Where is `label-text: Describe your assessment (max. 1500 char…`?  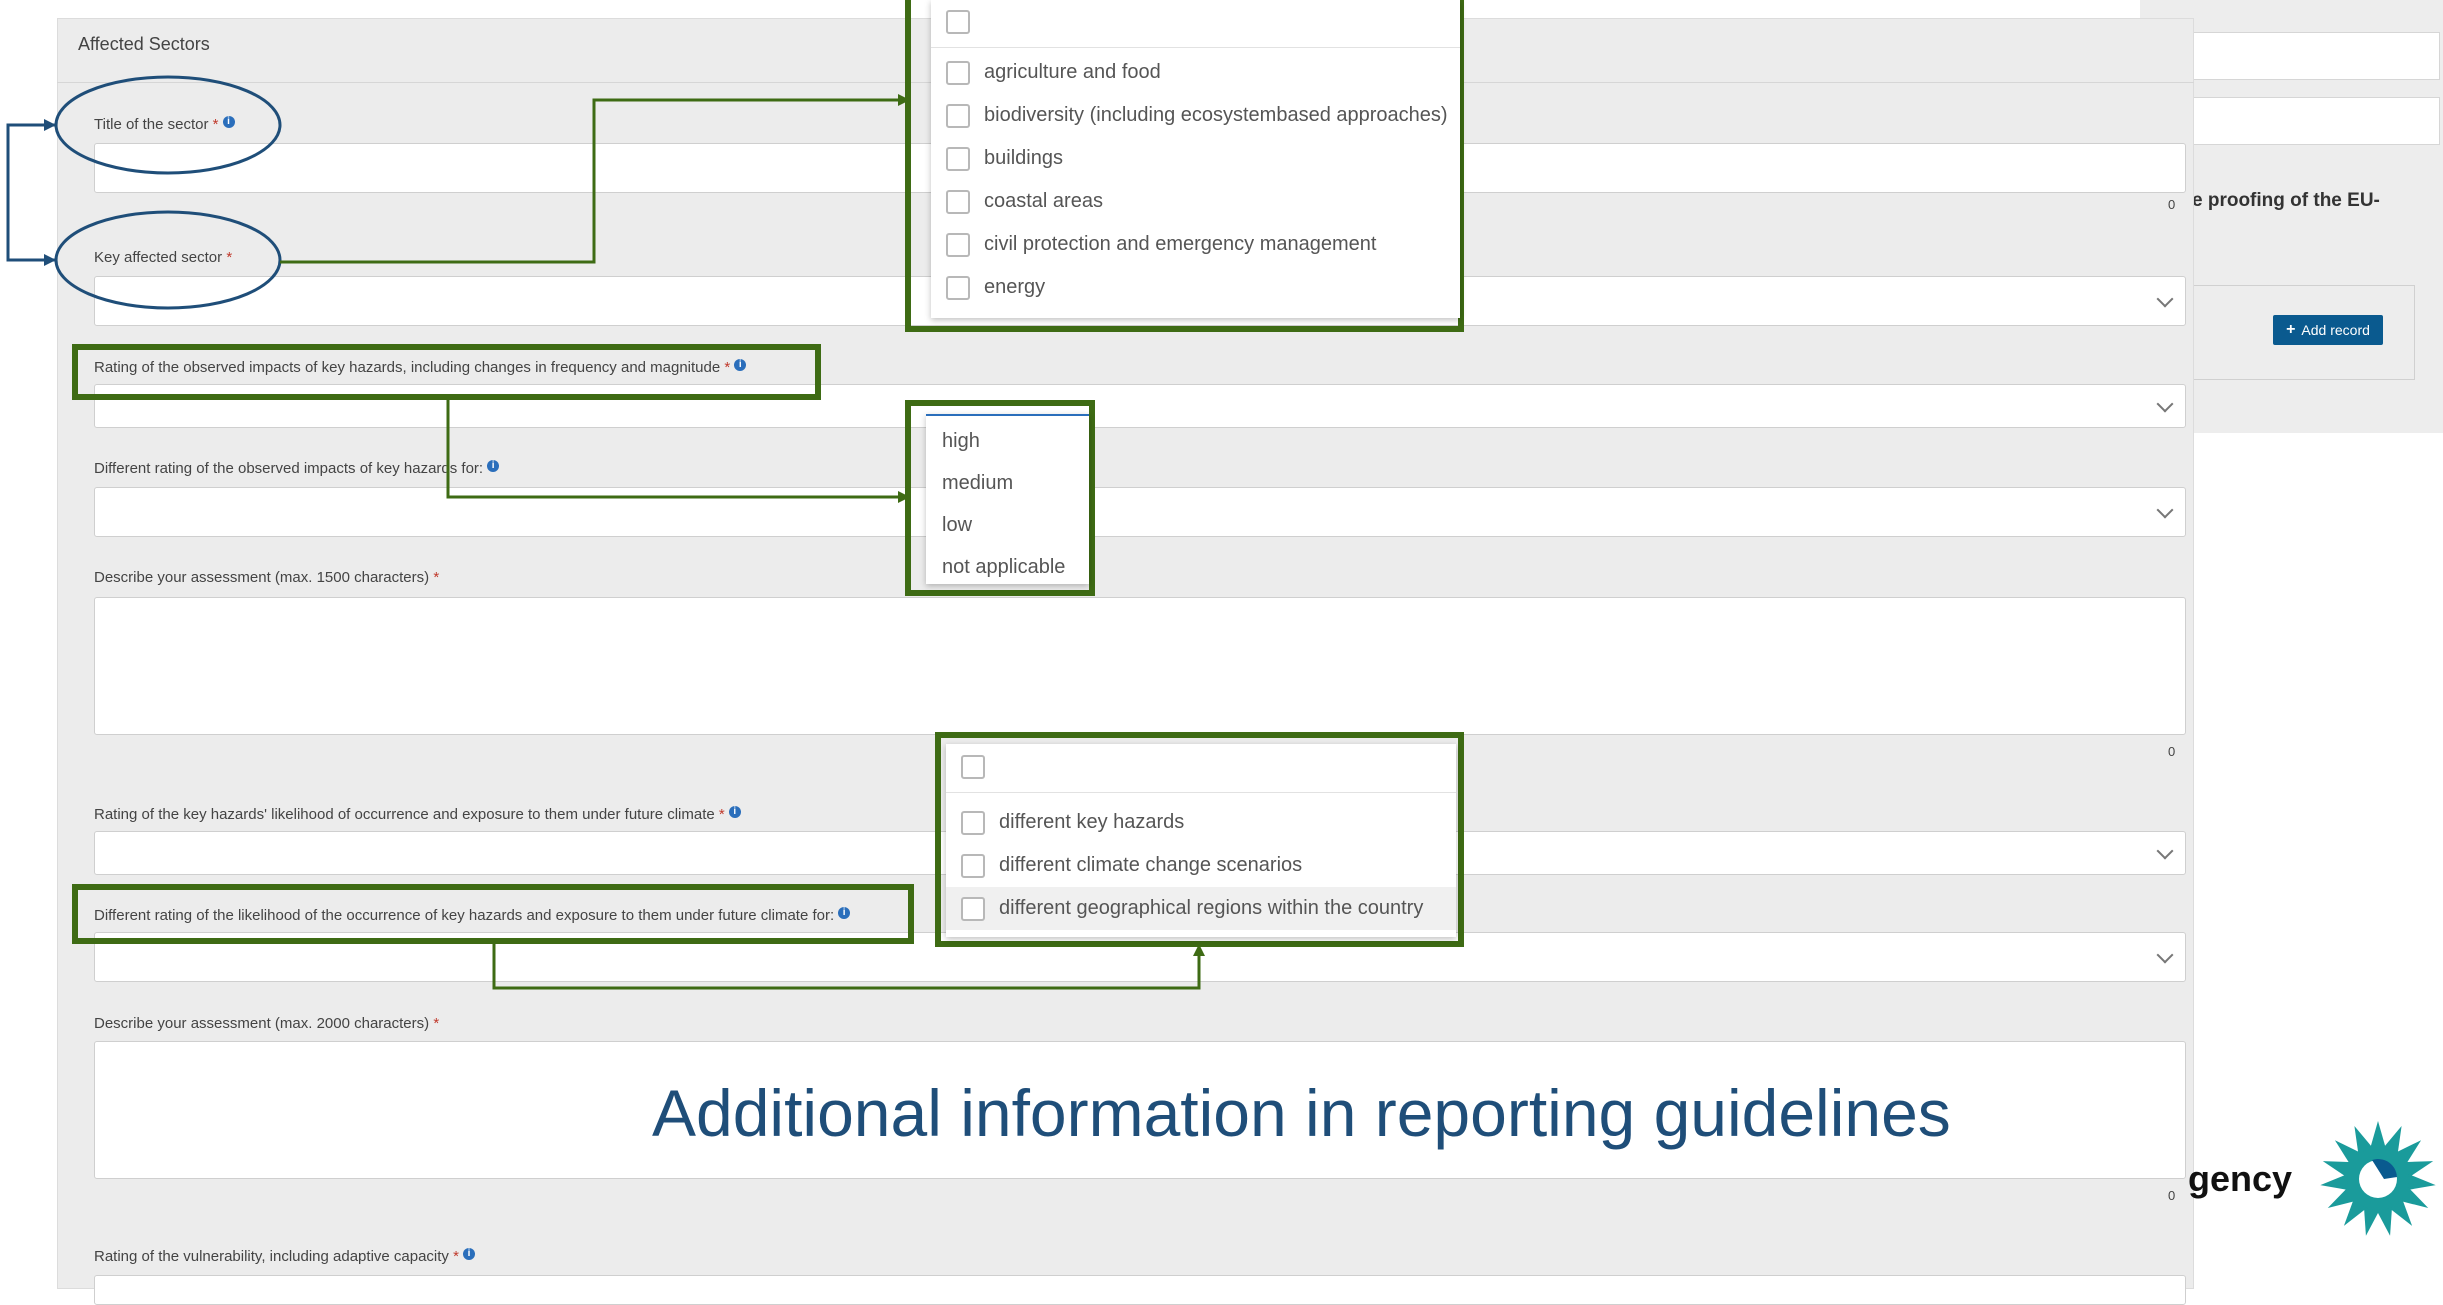
label-text: Describe your assessment (max. 1500 char… is located at coordinates (262, 577).